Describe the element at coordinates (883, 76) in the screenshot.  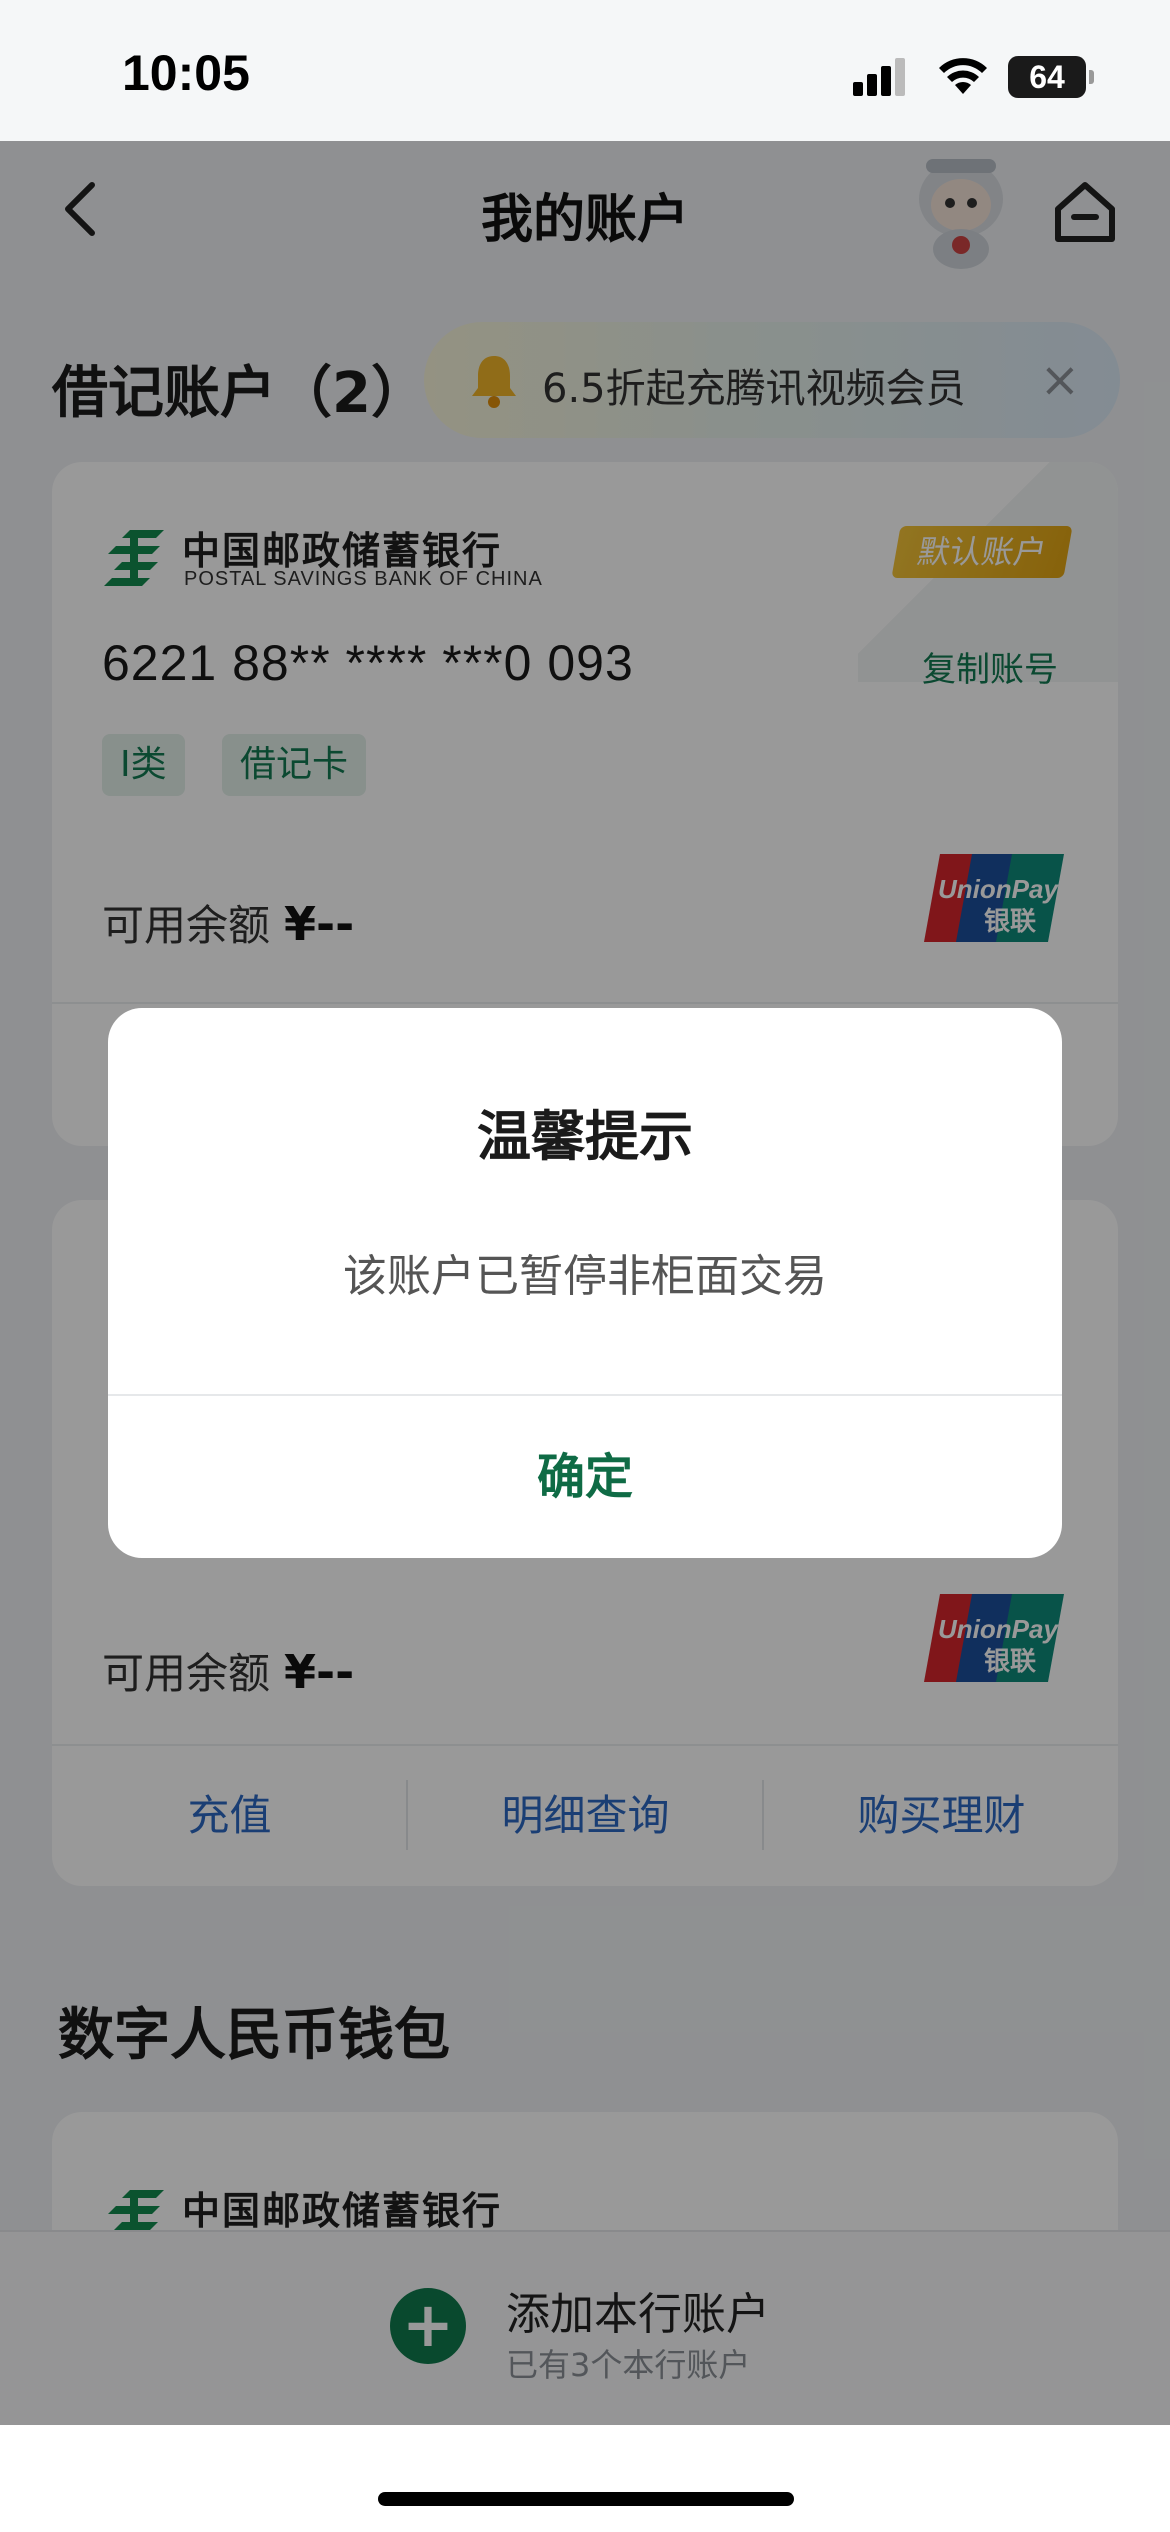
I see `signal-icon` at that location.